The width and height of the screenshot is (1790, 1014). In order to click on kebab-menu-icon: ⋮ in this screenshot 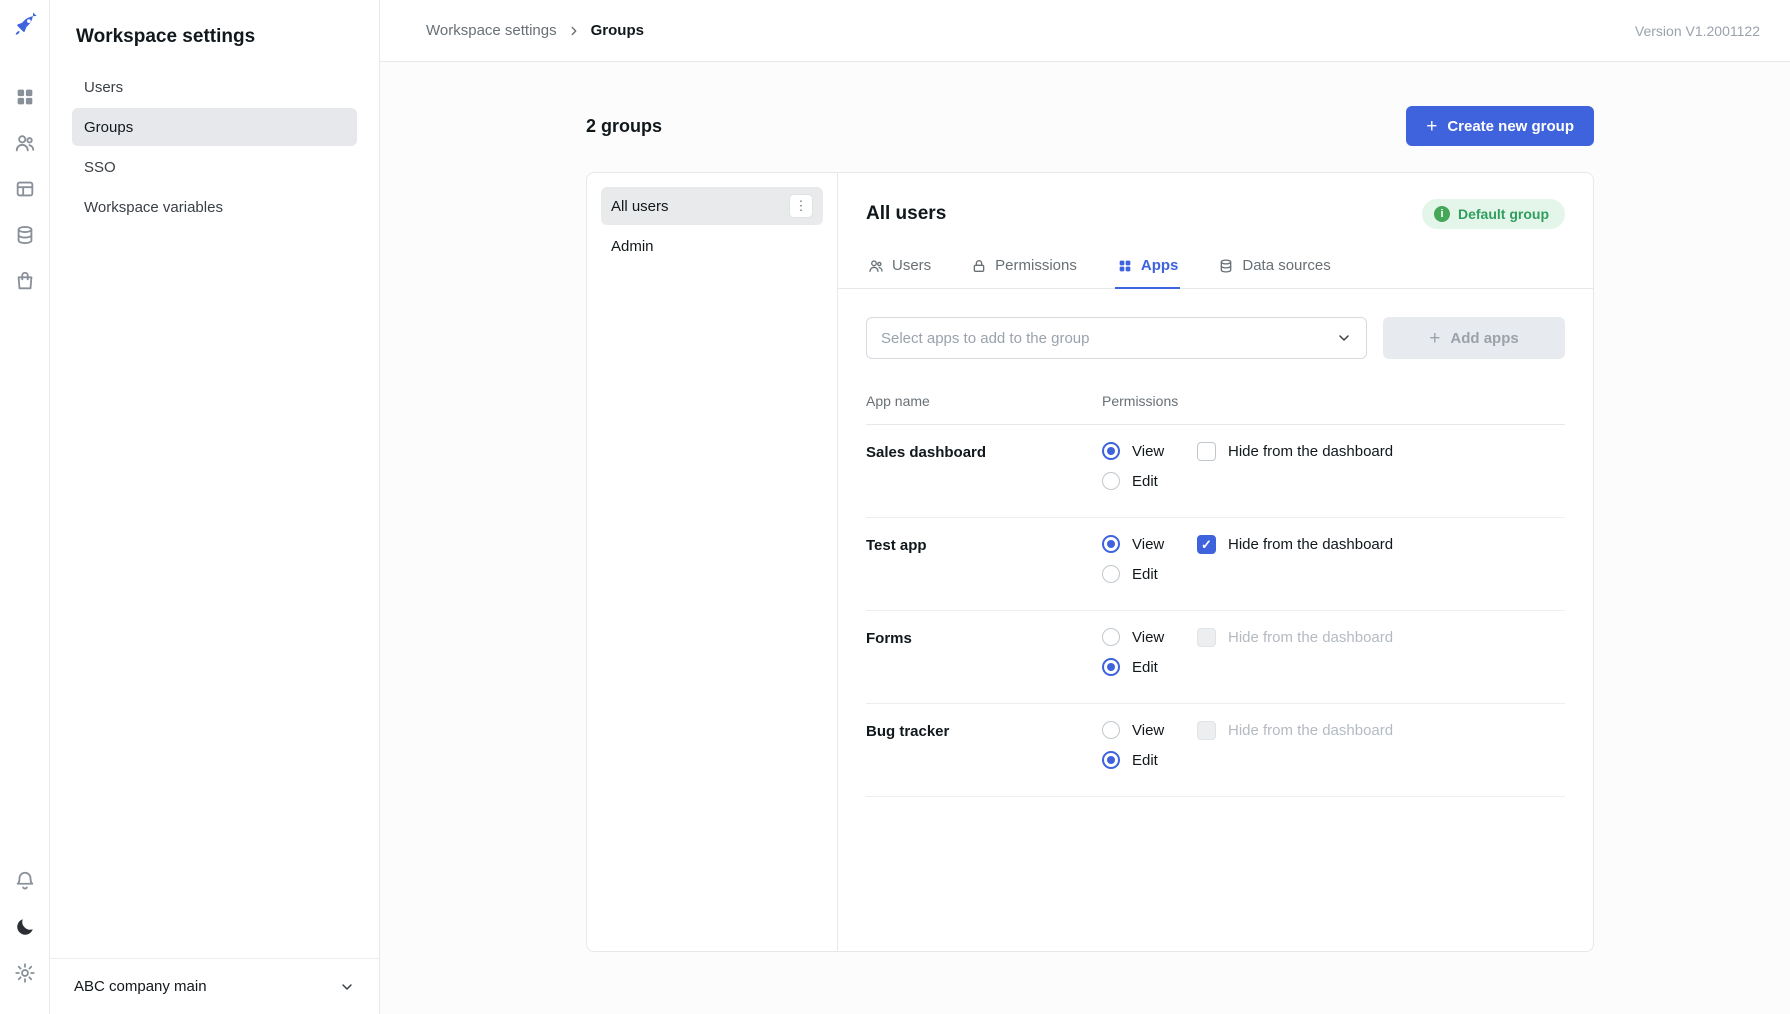, I will do `click(801, 206)`.